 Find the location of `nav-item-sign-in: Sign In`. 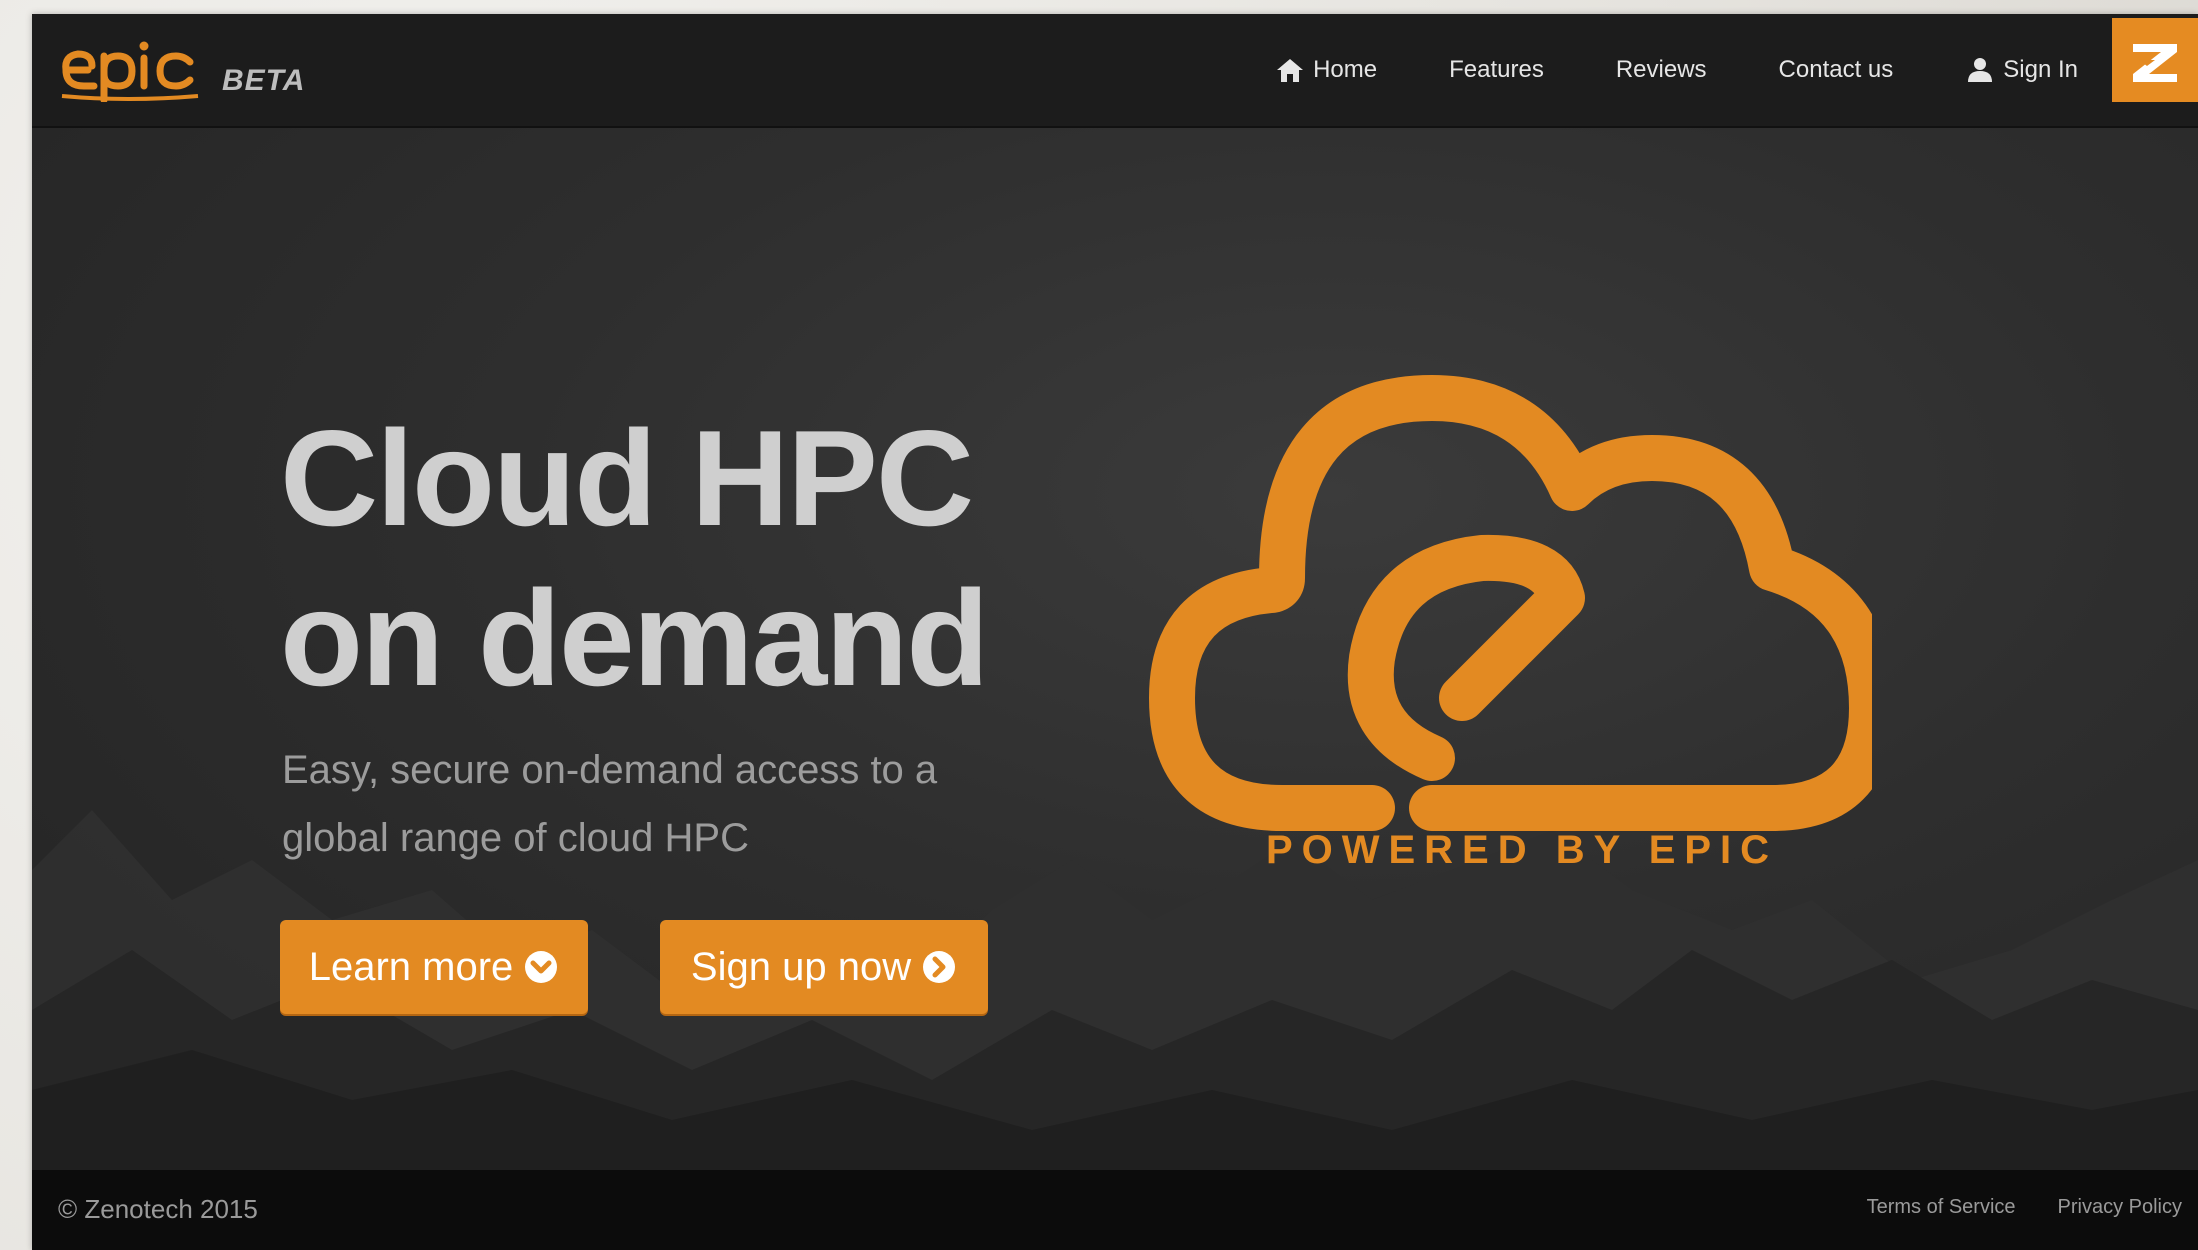

nav-item-sign-in: Sign In is located at coordinates (2021, 70).